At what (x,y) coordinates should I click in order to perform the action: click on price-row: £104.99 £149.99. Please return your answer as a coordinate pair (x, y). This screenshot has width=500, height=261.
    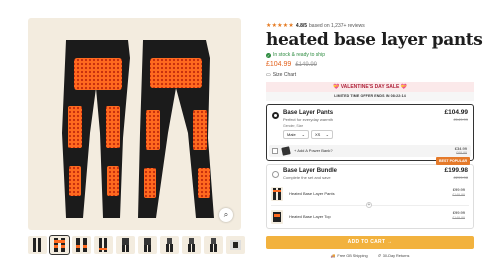
    Looking at the image, I should click on (291, 64).